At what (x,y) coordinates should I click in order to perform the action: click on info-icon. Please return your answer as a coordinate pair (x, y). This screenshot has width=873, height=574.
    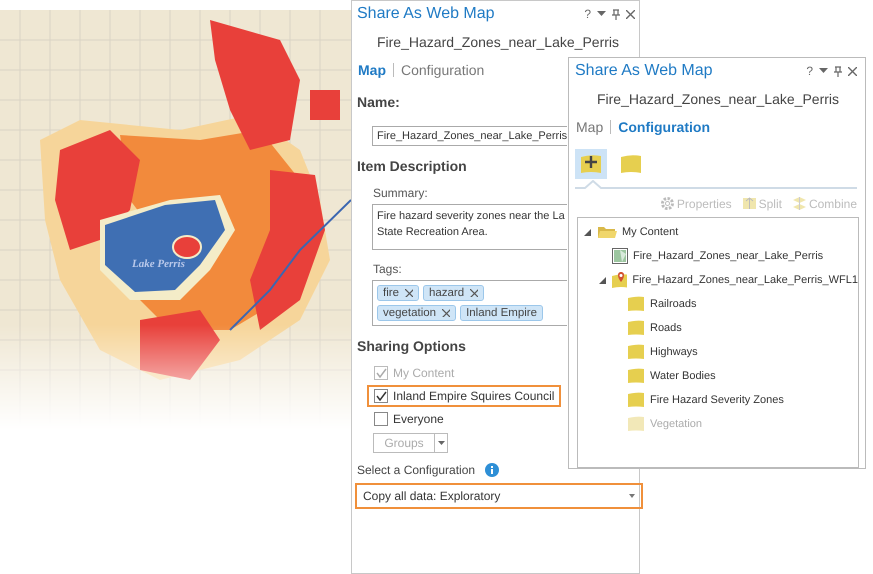
    Looking at the image, I should click on (492, 470).